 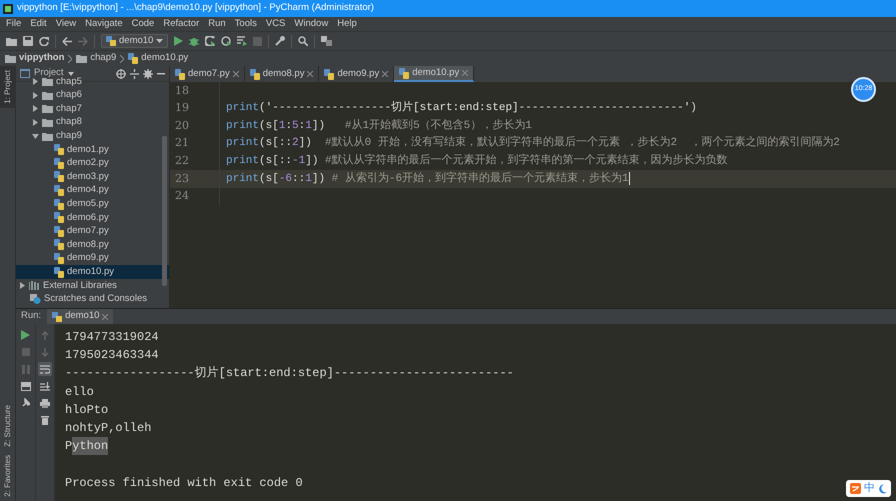 I want to click on tree-item: chap8, so click(x=69, y=122).